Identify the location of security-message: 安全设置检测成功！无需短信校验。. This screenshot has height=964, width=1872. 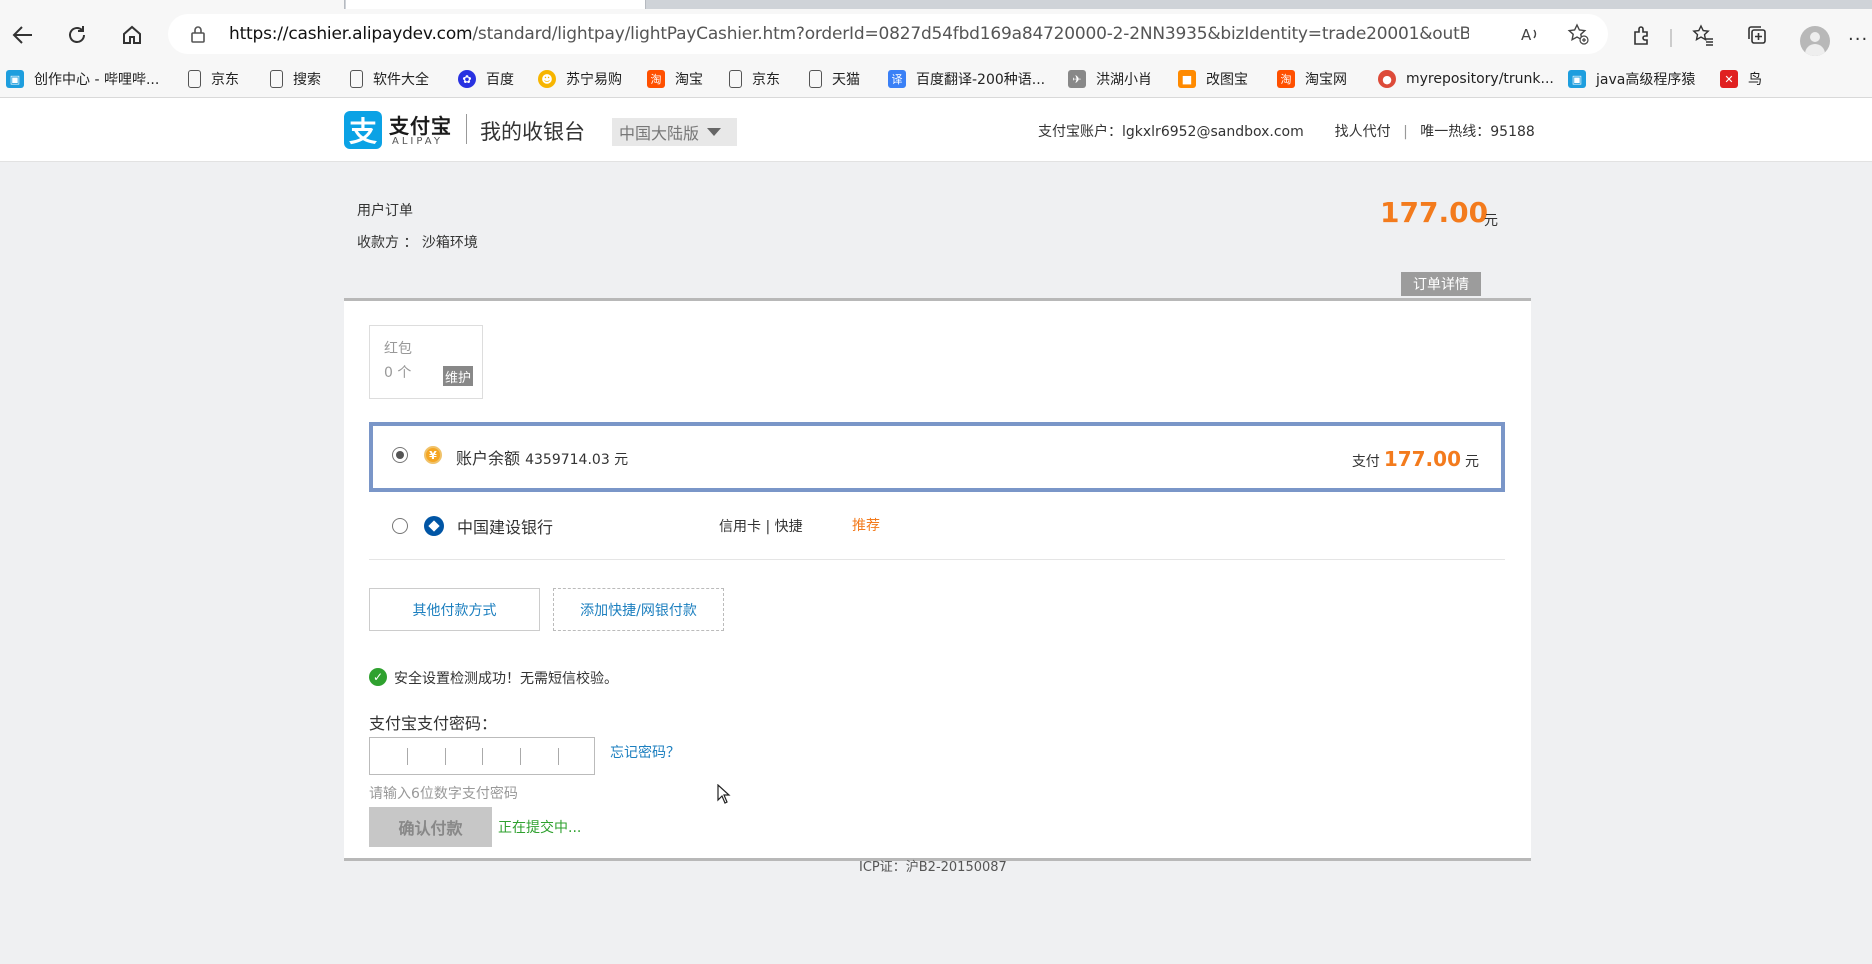
(506, 679).